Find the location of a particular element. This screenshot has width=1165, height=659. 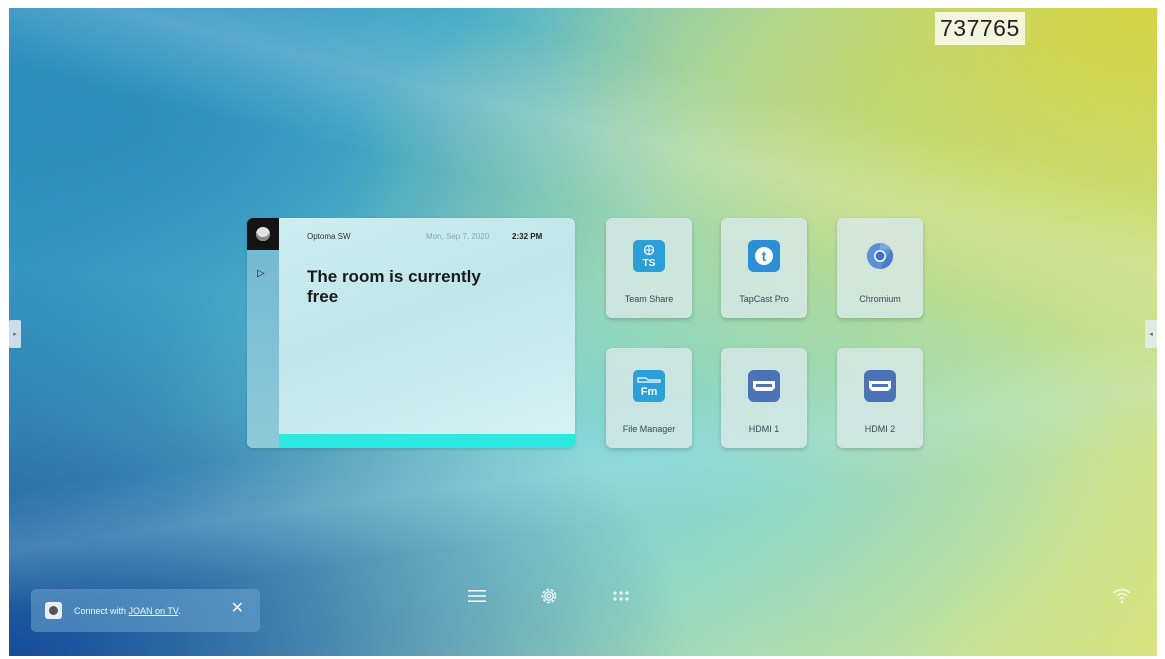

play-icon: ▷ is located at coordinates (261, 273).